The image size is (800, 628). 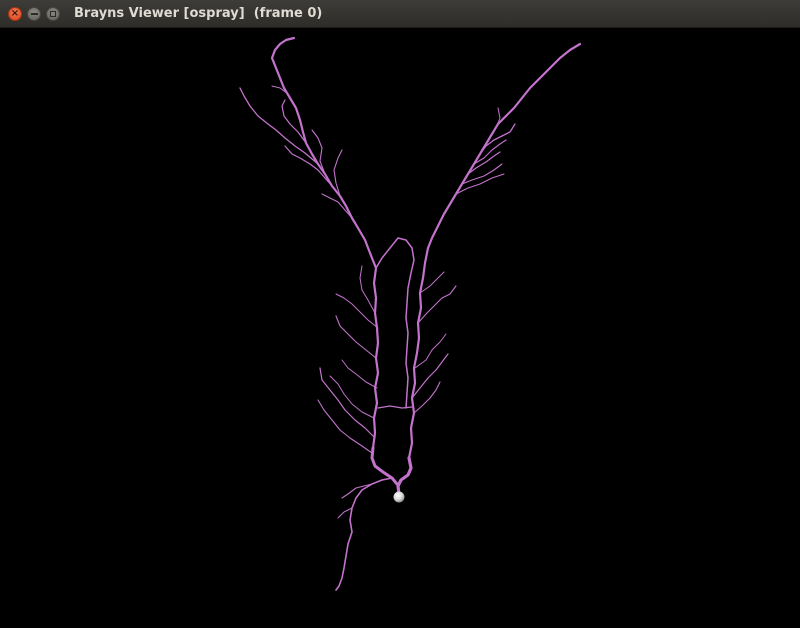 I want to click on close-icon: ×, so click(x=15, y=13).